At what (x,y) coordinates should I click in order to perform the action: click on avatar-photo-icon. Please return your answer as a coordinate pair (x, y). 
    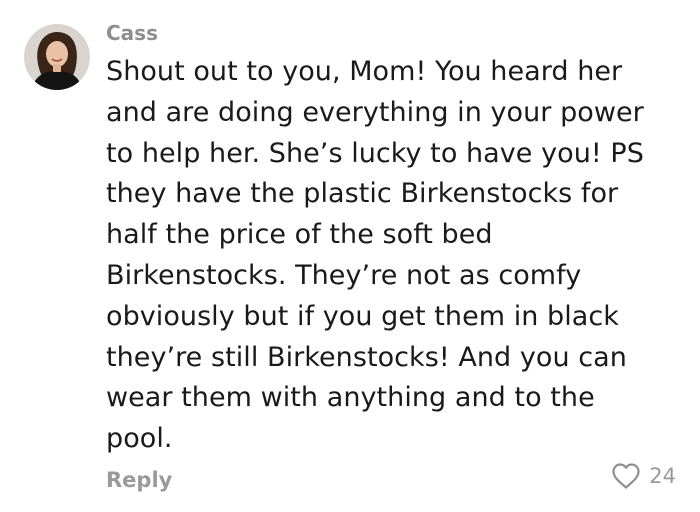
    Looking at the image, I should click on (57, 57).